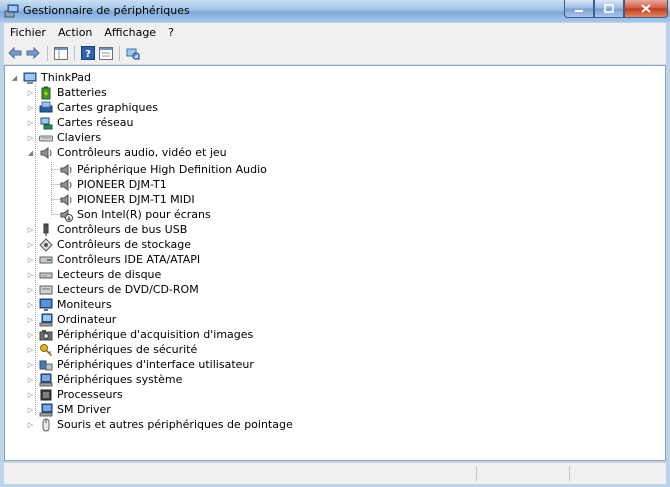  I want to click on tree-item-ide-controllers: ▷ Contrôleurs IDE ATA/ATAPI, so click(113, 259).